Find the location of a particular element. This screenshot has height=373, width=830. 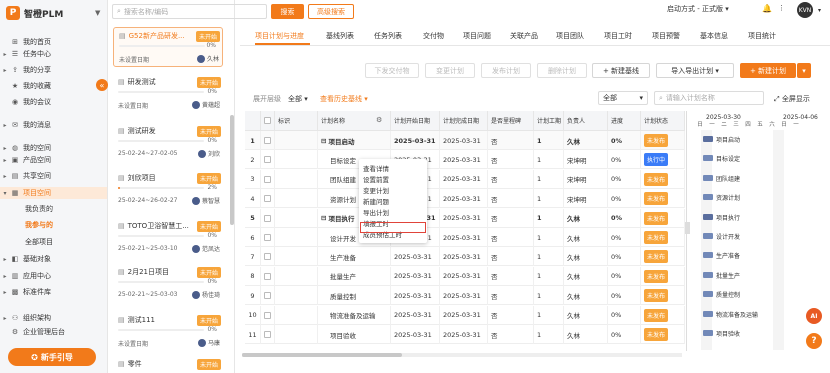

collapse-sidebar-button: « is located at coordinates (102, 85).